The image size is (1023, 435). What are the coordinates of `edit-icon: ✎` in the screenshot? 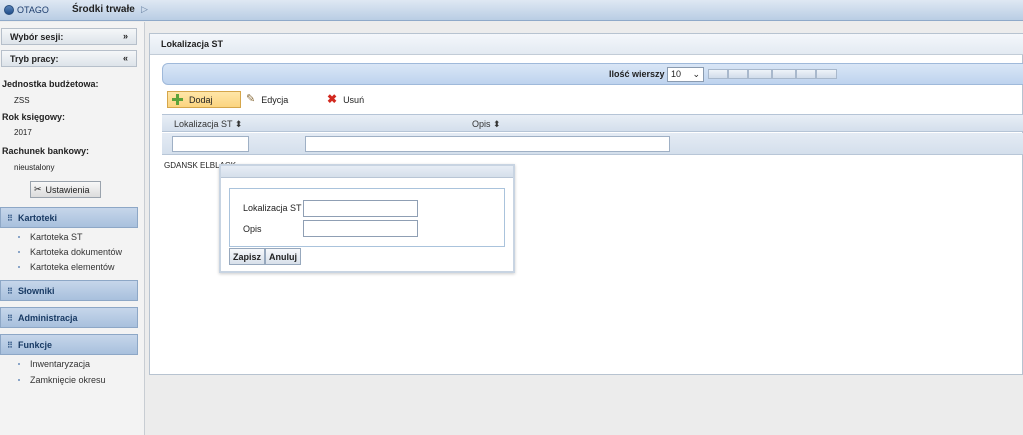 It's located at (251, 99).